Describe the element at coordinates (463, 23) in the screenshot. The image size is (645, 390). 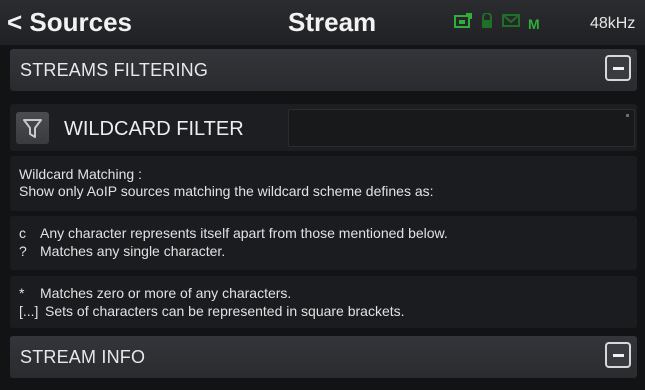
I see `network-icon` at that location.